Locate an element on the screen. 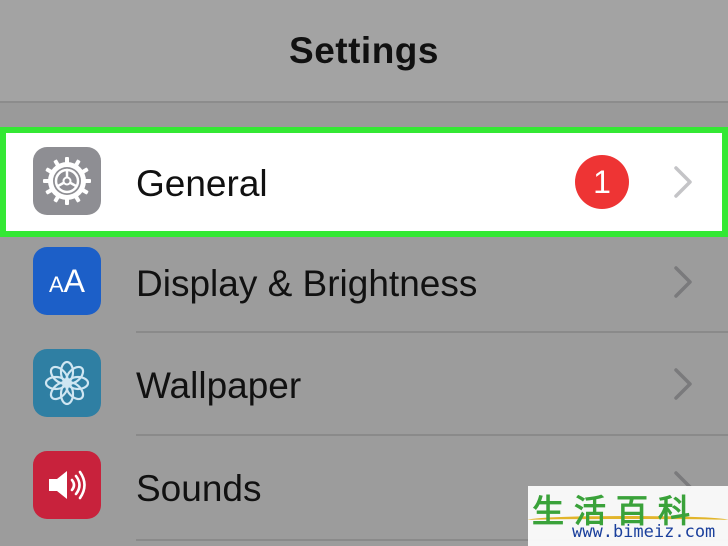 Image resolution: width=728 pixels, height=546 pixels. speaker-icon is located at coordinates (67, 485).